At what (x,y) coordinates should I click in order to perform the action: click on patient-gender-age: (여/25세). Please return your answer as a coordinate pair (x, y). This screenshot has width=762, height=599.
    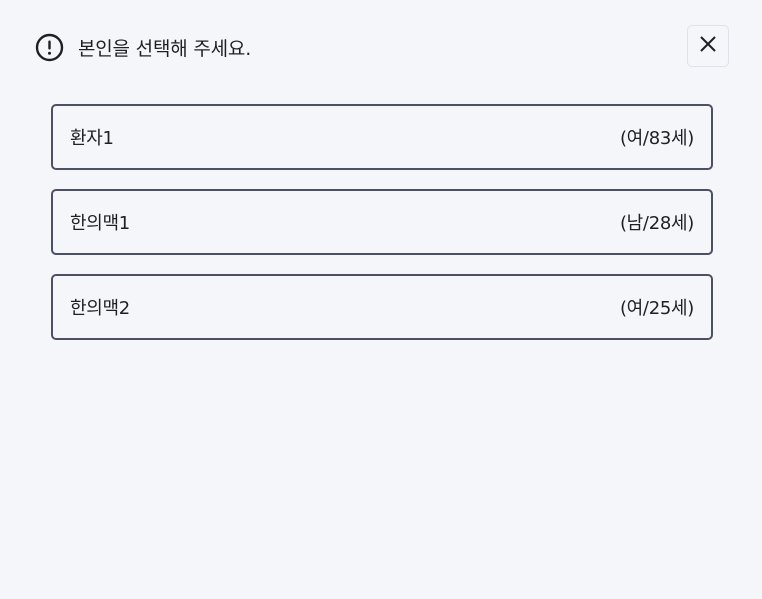
    Looking at the image, I should click on (656, 308).